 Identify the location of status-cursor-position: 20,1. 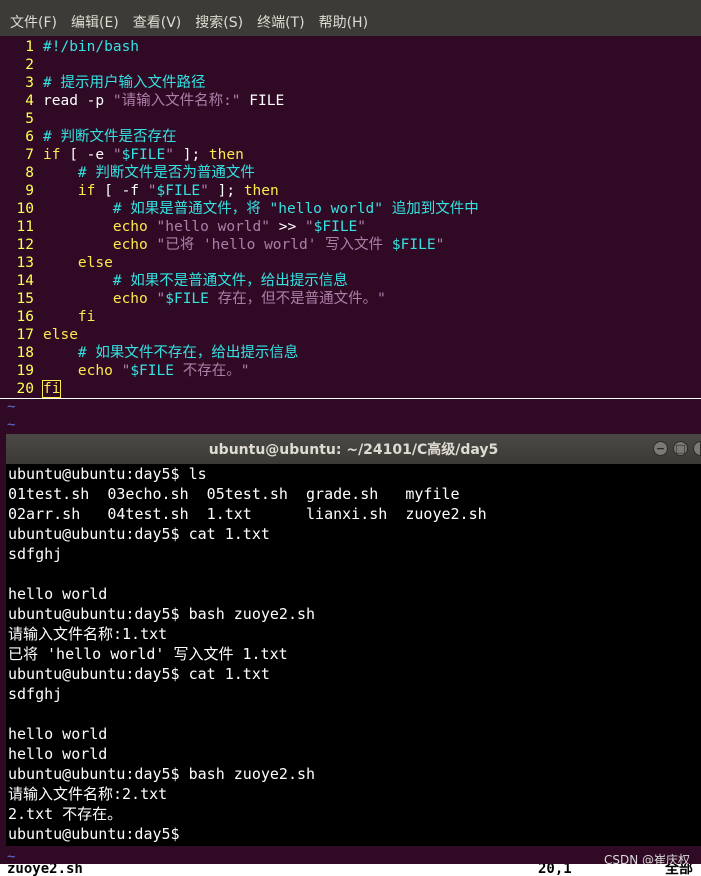
(555, 870).